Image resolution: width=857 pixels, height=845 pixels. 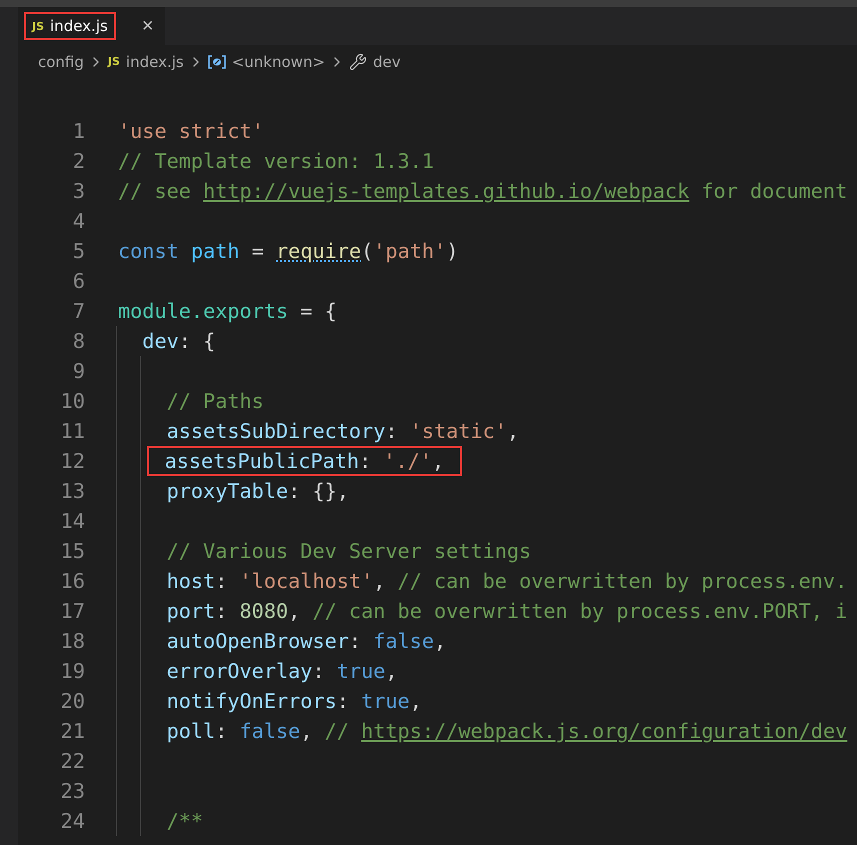 What do you see at coordinates (72, 821) in the screenshot?
I see `line-number: 24` at bounding box center [72, 821].